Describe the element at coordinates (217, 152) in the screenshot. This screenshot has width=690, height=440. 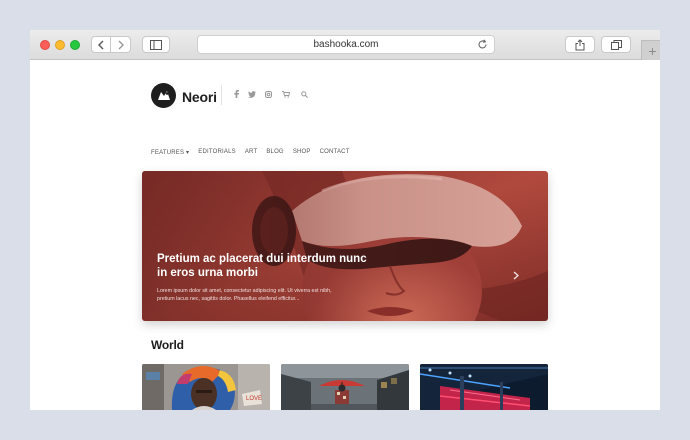
I see `nav-item-editorials: EDITORIALS` at that location.